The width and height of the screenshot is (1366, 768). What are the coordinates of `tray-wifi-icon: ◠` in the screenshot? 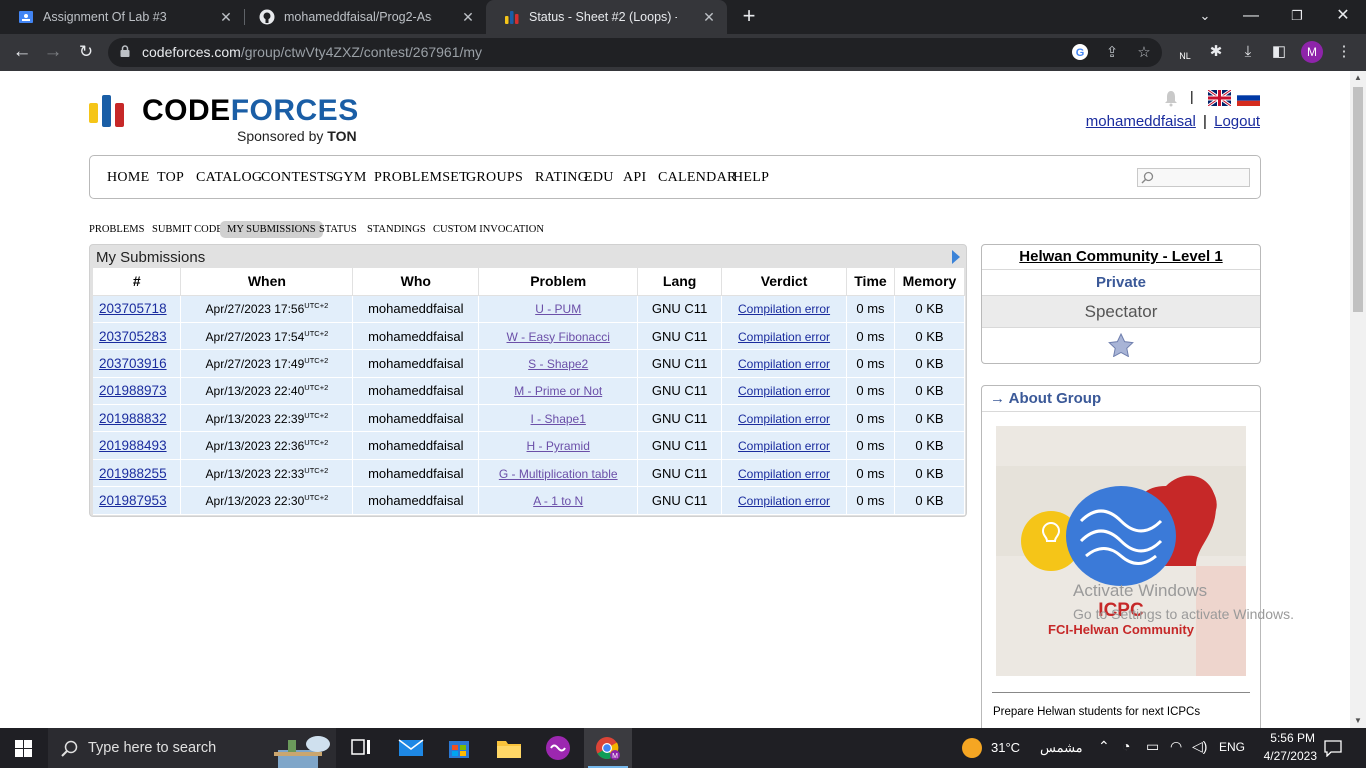 It's located at (1176, 746).